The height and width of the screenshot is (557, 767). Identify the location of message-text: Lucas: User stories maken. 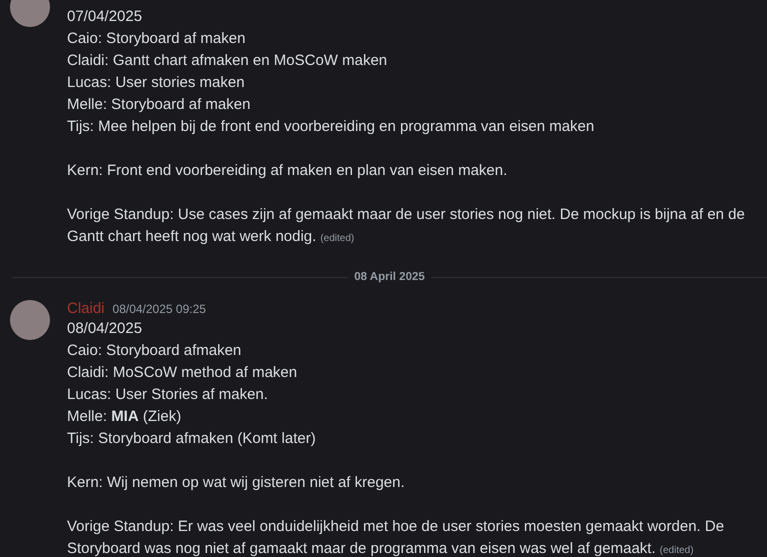
(156, 83).